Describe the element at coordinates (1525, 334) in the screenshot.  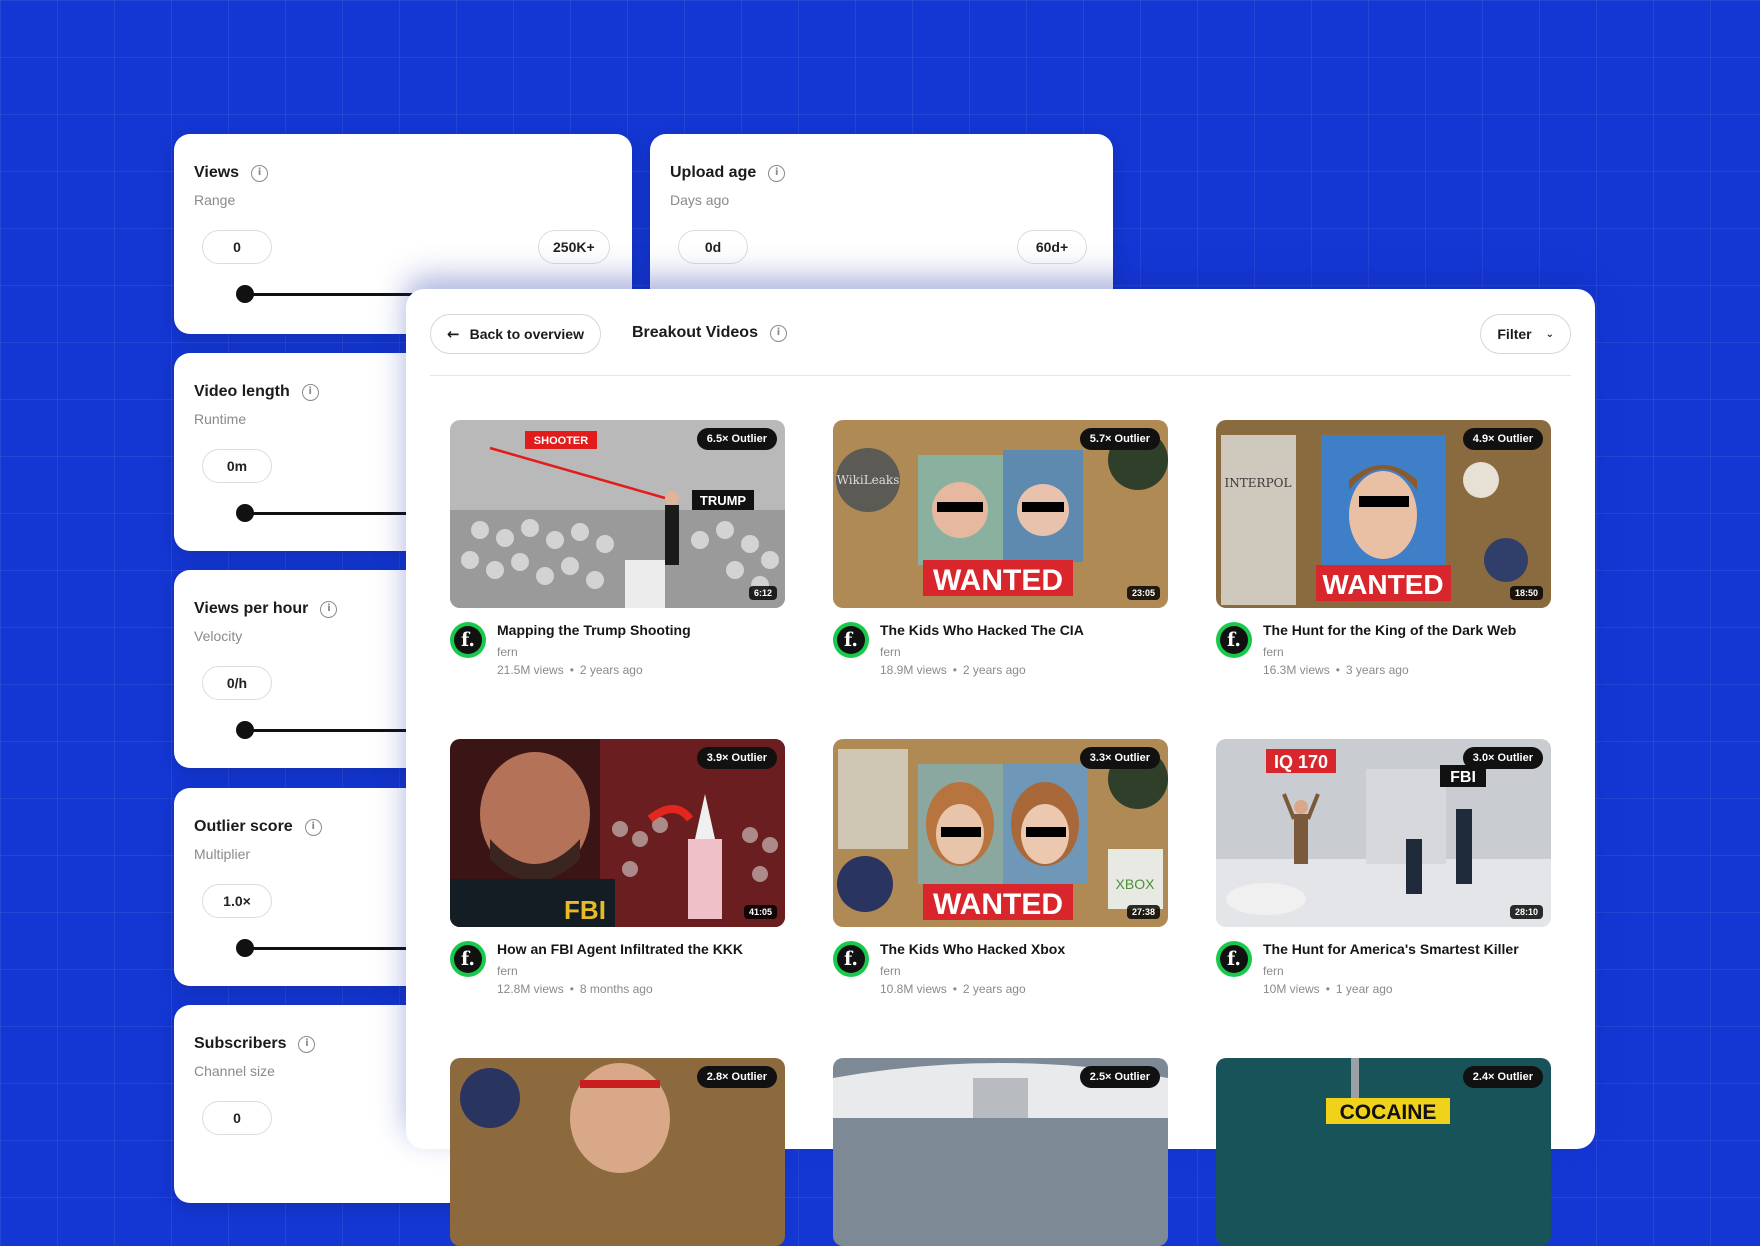
I see `filter-dropdown-button: Filter ⌄` at that location.